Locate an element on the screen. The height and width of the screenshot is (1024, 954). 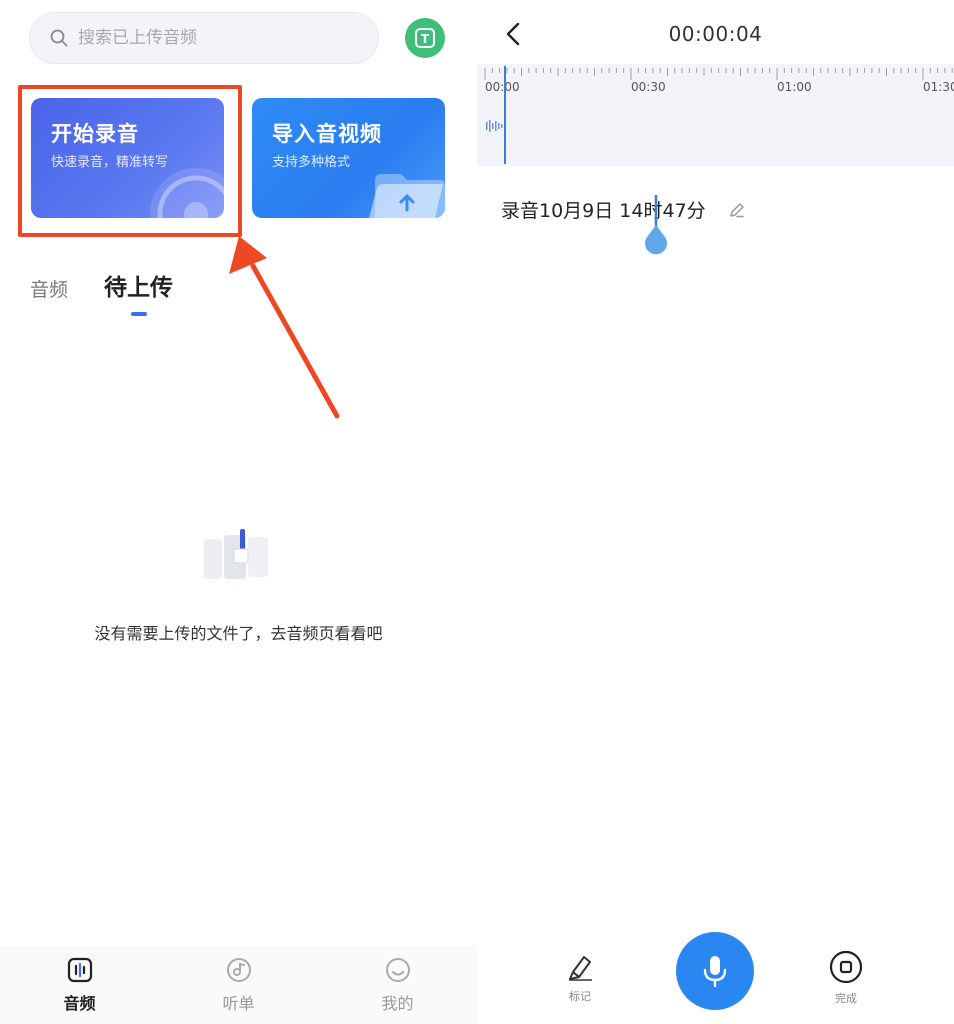
highlight-box is located at coordinates (130, 161).